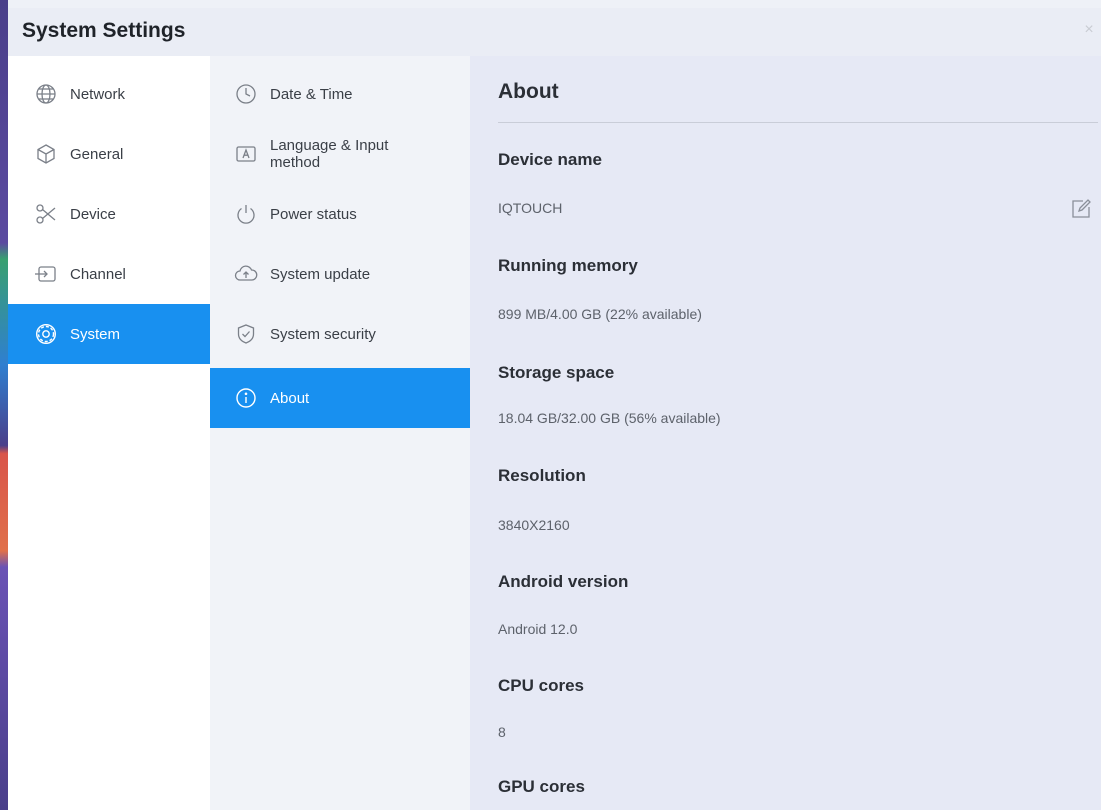 The width and height of the screenshot is (1101, 810). What do you see at coordinates (98, 94) in the screenshot?
I see `nav-item-label: Network` at bounding box center [98, 94].